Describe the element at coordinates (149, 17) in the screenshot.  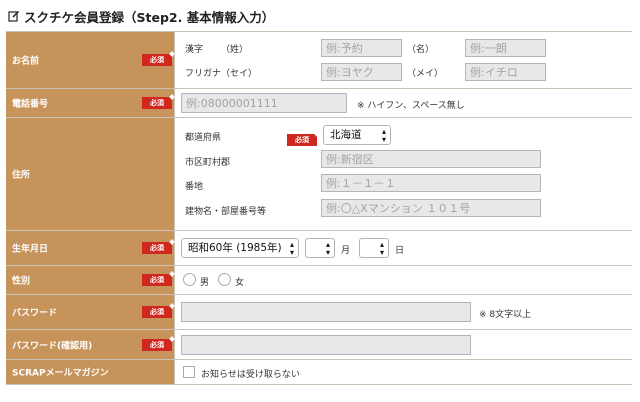
I see `page-title-text: スクチケ会員登録（Step2. 基本情報入力）` at that location.